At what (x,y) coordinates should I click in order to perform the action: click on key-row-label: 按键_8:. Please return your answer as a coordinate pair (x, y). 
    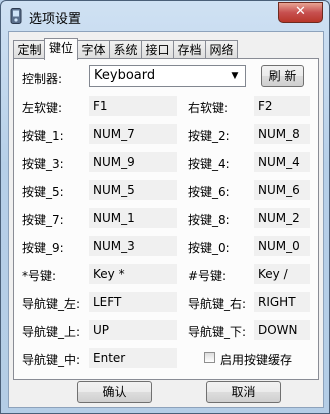
    Looking at the image, I should click on (209, 220).